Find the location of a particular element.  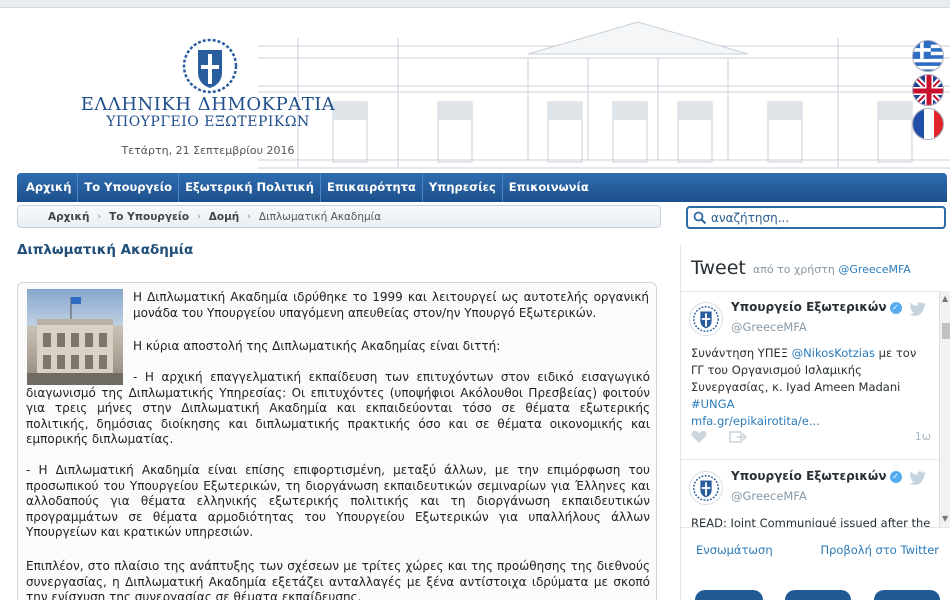

tweet-text-part: Συνάντηση ΥΠΕΞ is located at coordinates (741, 353).